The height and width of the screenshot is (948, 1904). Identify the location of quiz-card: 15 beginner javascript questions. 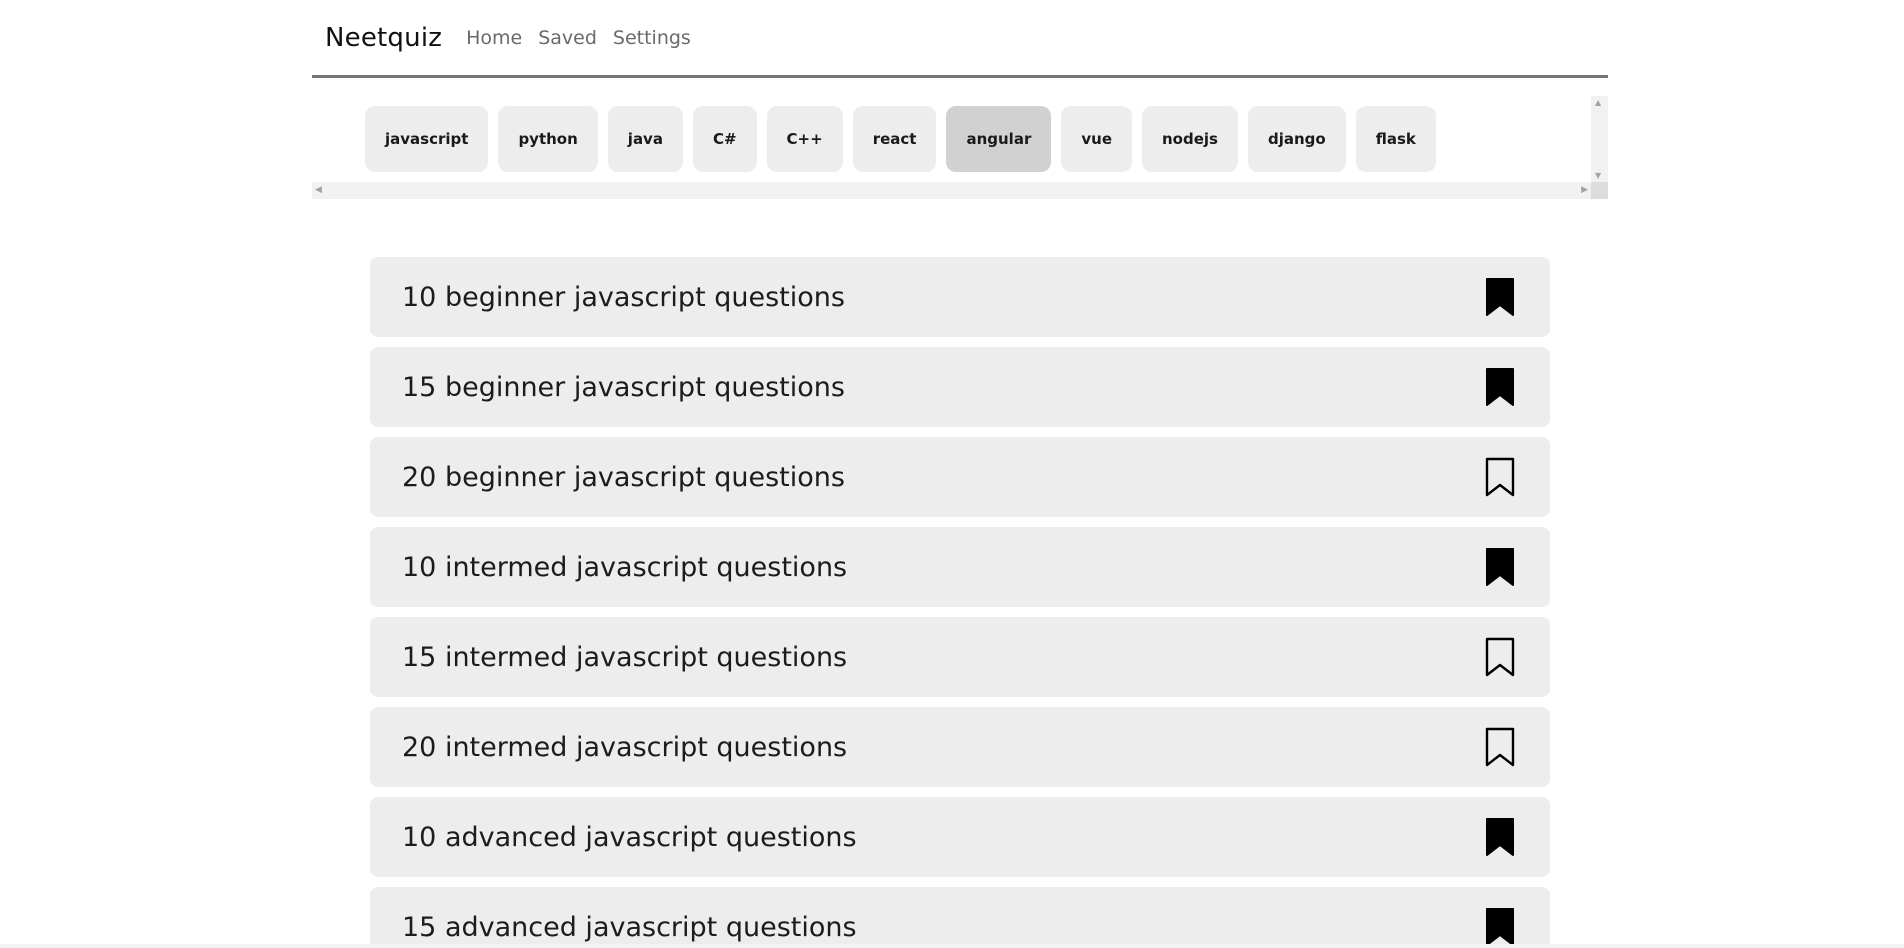
(960, 387).